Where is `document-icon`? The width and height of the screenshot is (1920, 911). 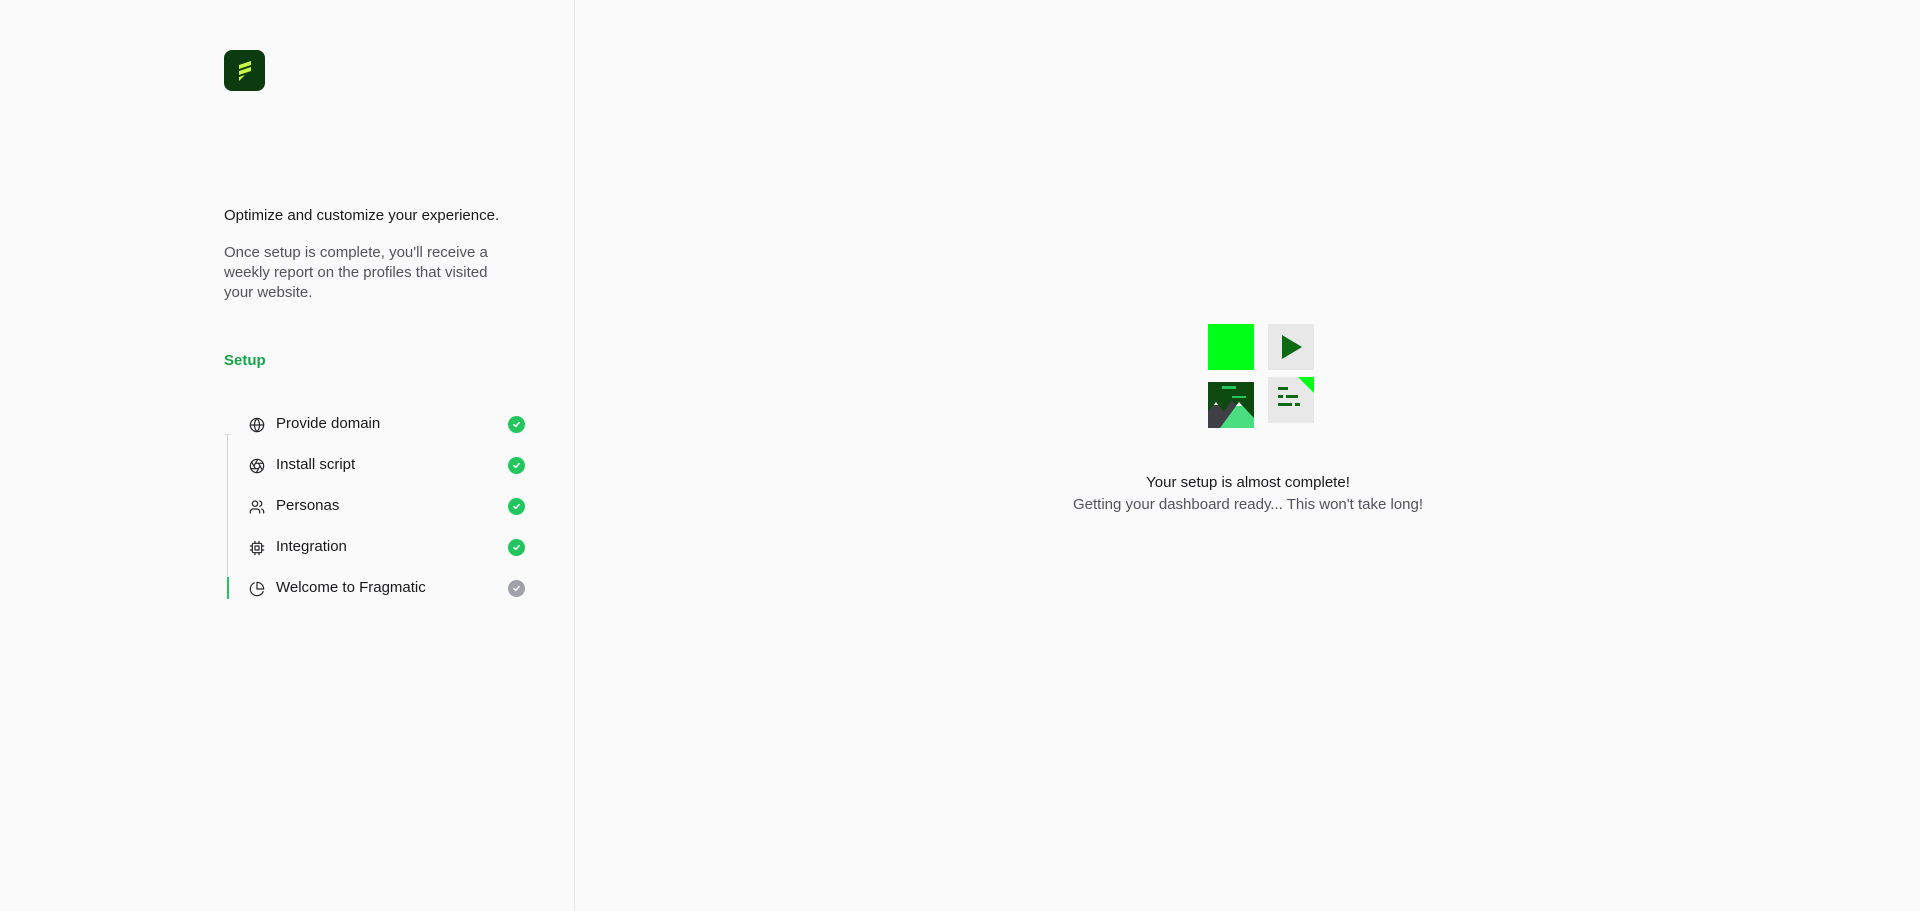
document-icon is located at coordinates (1291, 400).